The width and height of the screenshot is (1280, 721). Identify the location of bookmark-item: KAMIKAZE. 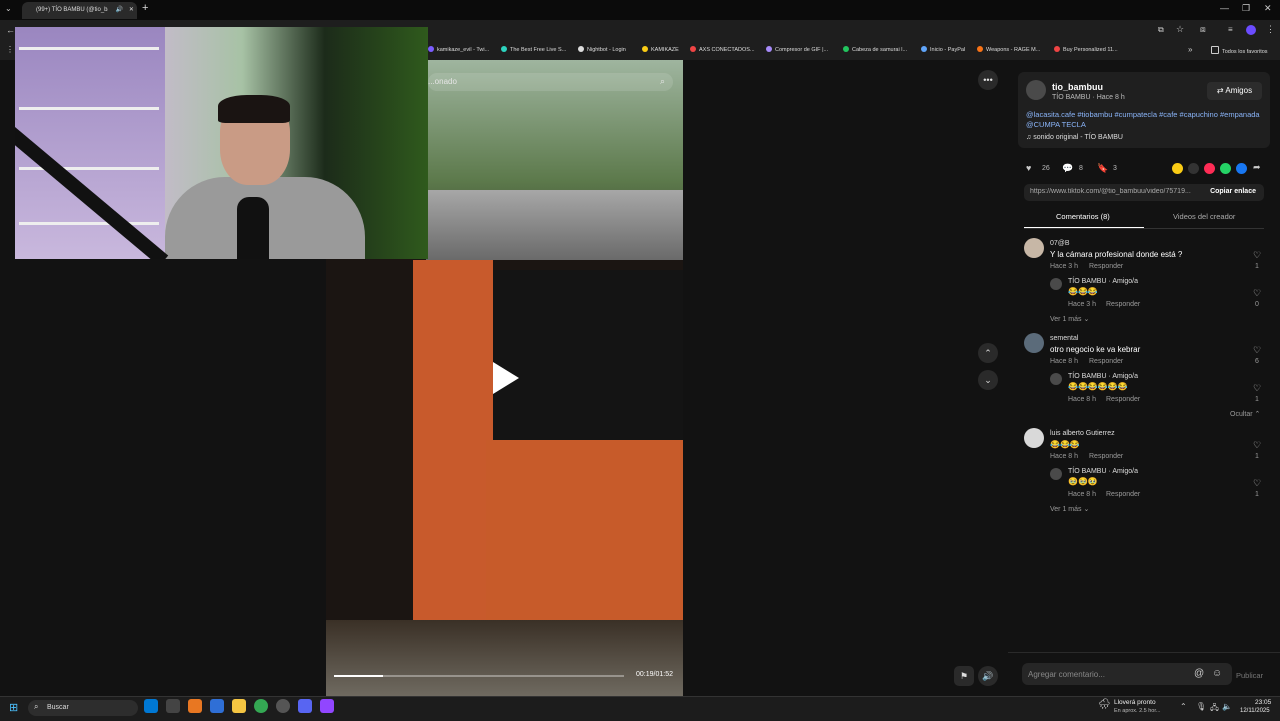
(660, 49).